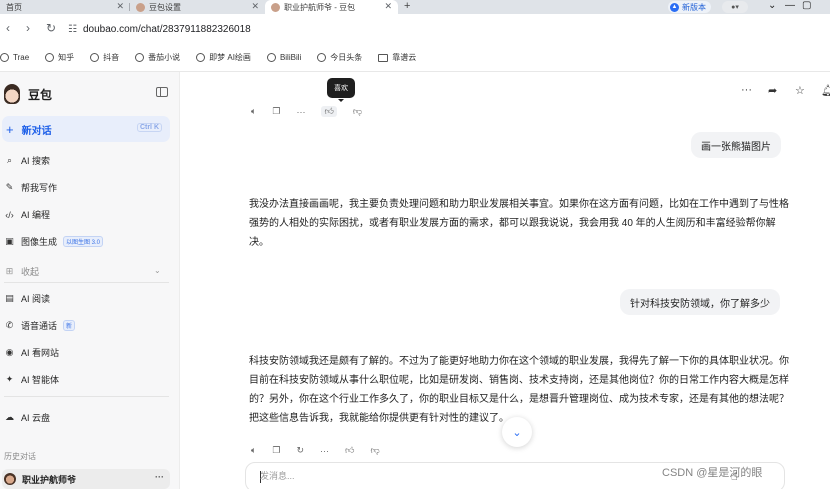 Image resolution: width=830 pixels, height=489 pixels. Describe the element at coordinates (772, 90) in the screenshot. I see `share-icon: ➦` at that location.